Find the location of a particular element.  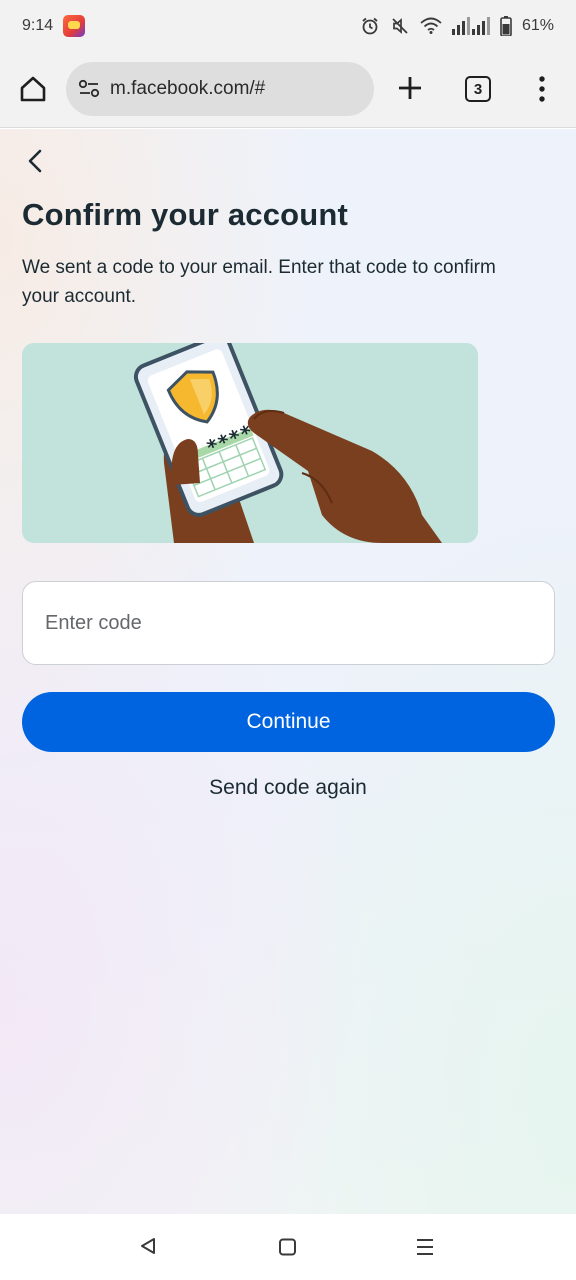

status-icons: 61% is located at coordinates (457, 26).